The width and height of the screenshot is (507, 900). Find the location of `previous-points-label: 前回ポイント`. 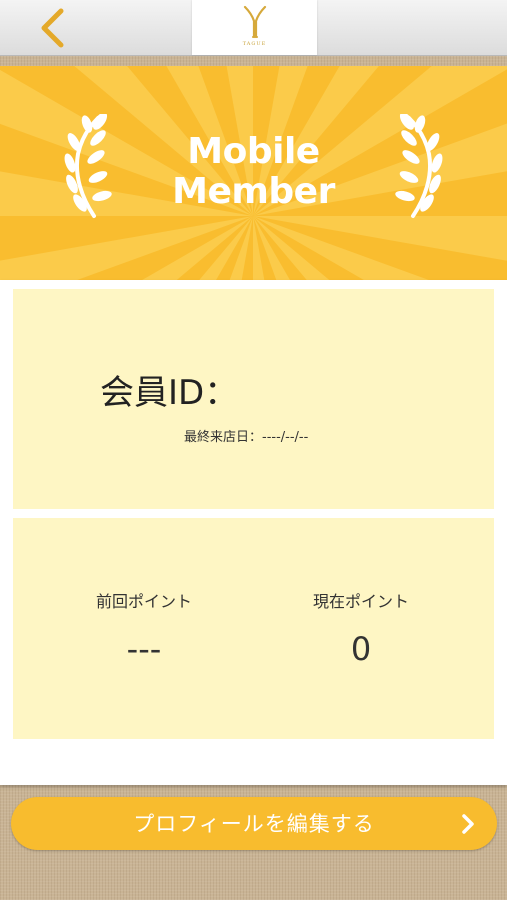

previous-points-label: 前回ポイント is located at coordinates (143, 601).